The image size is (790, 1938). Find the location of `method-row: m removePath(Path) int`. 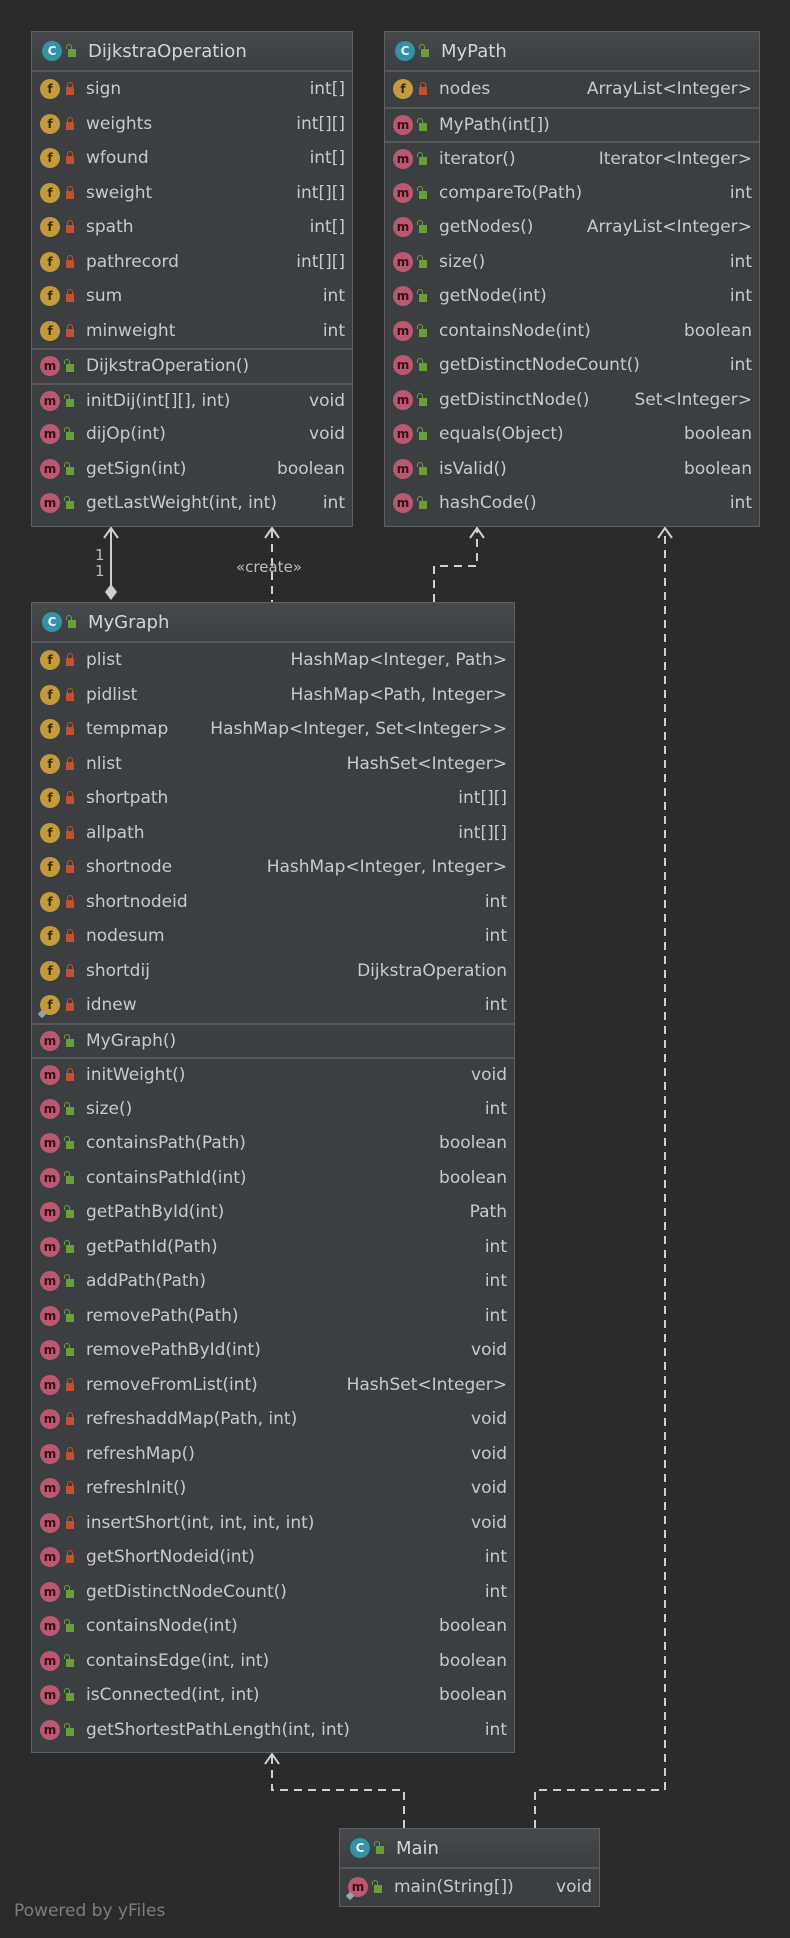

method-row: m removePath(Path) int is located at coordinates (273, 1316).